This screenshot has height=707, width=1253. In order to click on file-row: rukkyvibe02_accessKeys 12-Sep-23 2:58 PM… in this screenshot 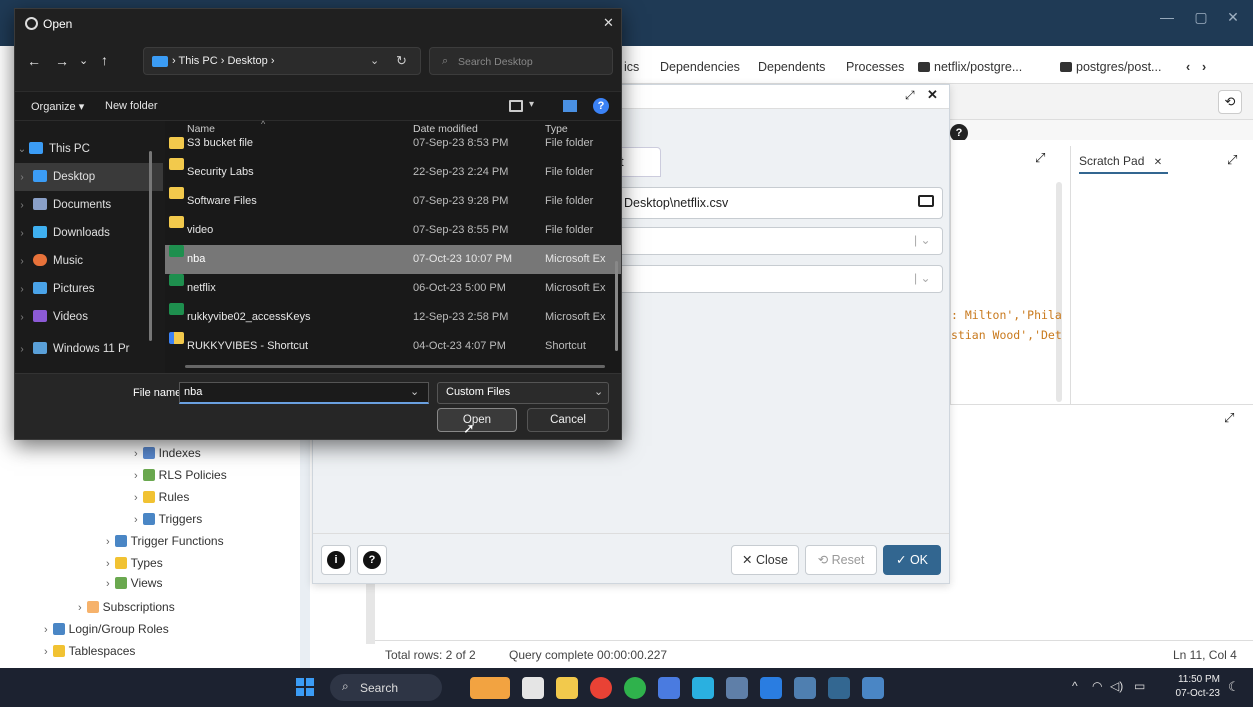, I will do `click(393, 317)`.